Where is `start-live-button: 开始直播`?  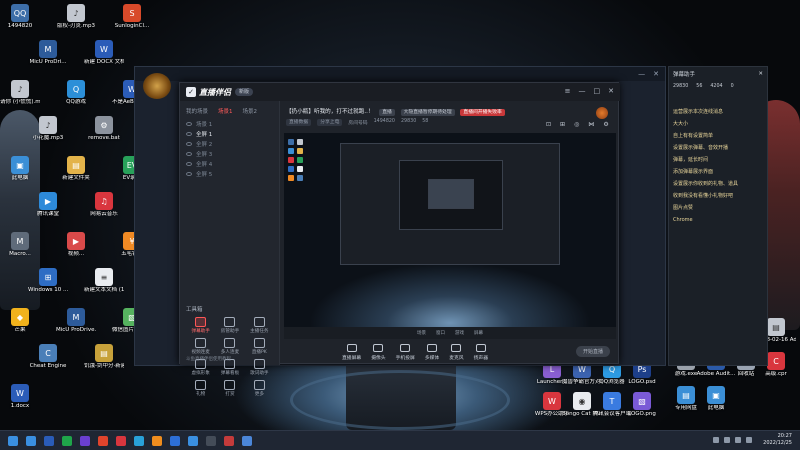
start-live-button: 开始直播 is located at coordinates (593, 351).